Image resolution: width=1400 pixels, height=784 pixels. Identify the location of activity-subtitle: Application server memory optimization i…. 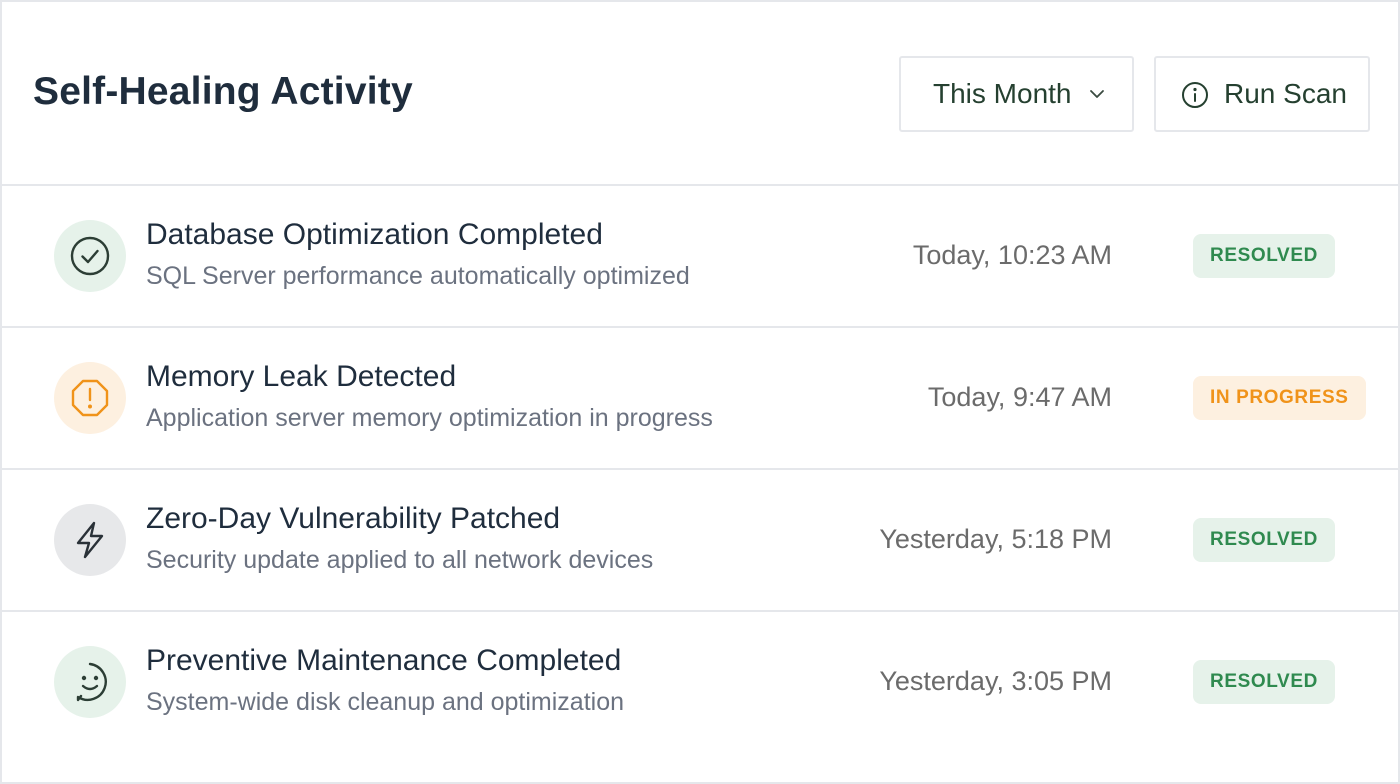
(429, 418).